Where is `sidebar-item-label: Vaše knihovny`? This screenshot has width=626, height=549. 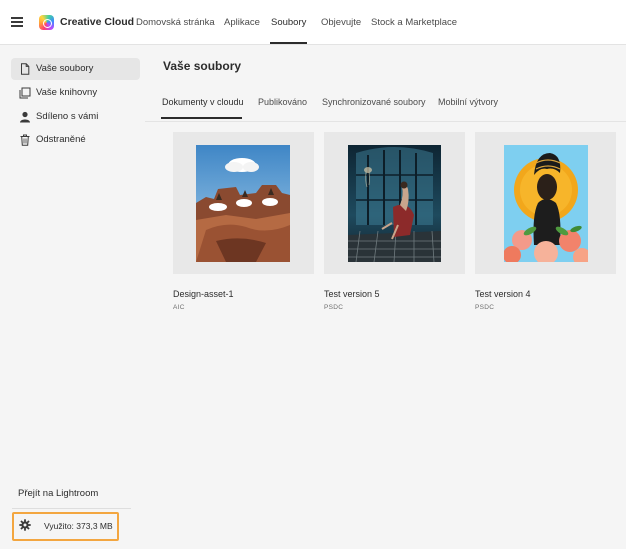
sidebar-item-label: Vaše knihovny is located at coordinates (67, 92).